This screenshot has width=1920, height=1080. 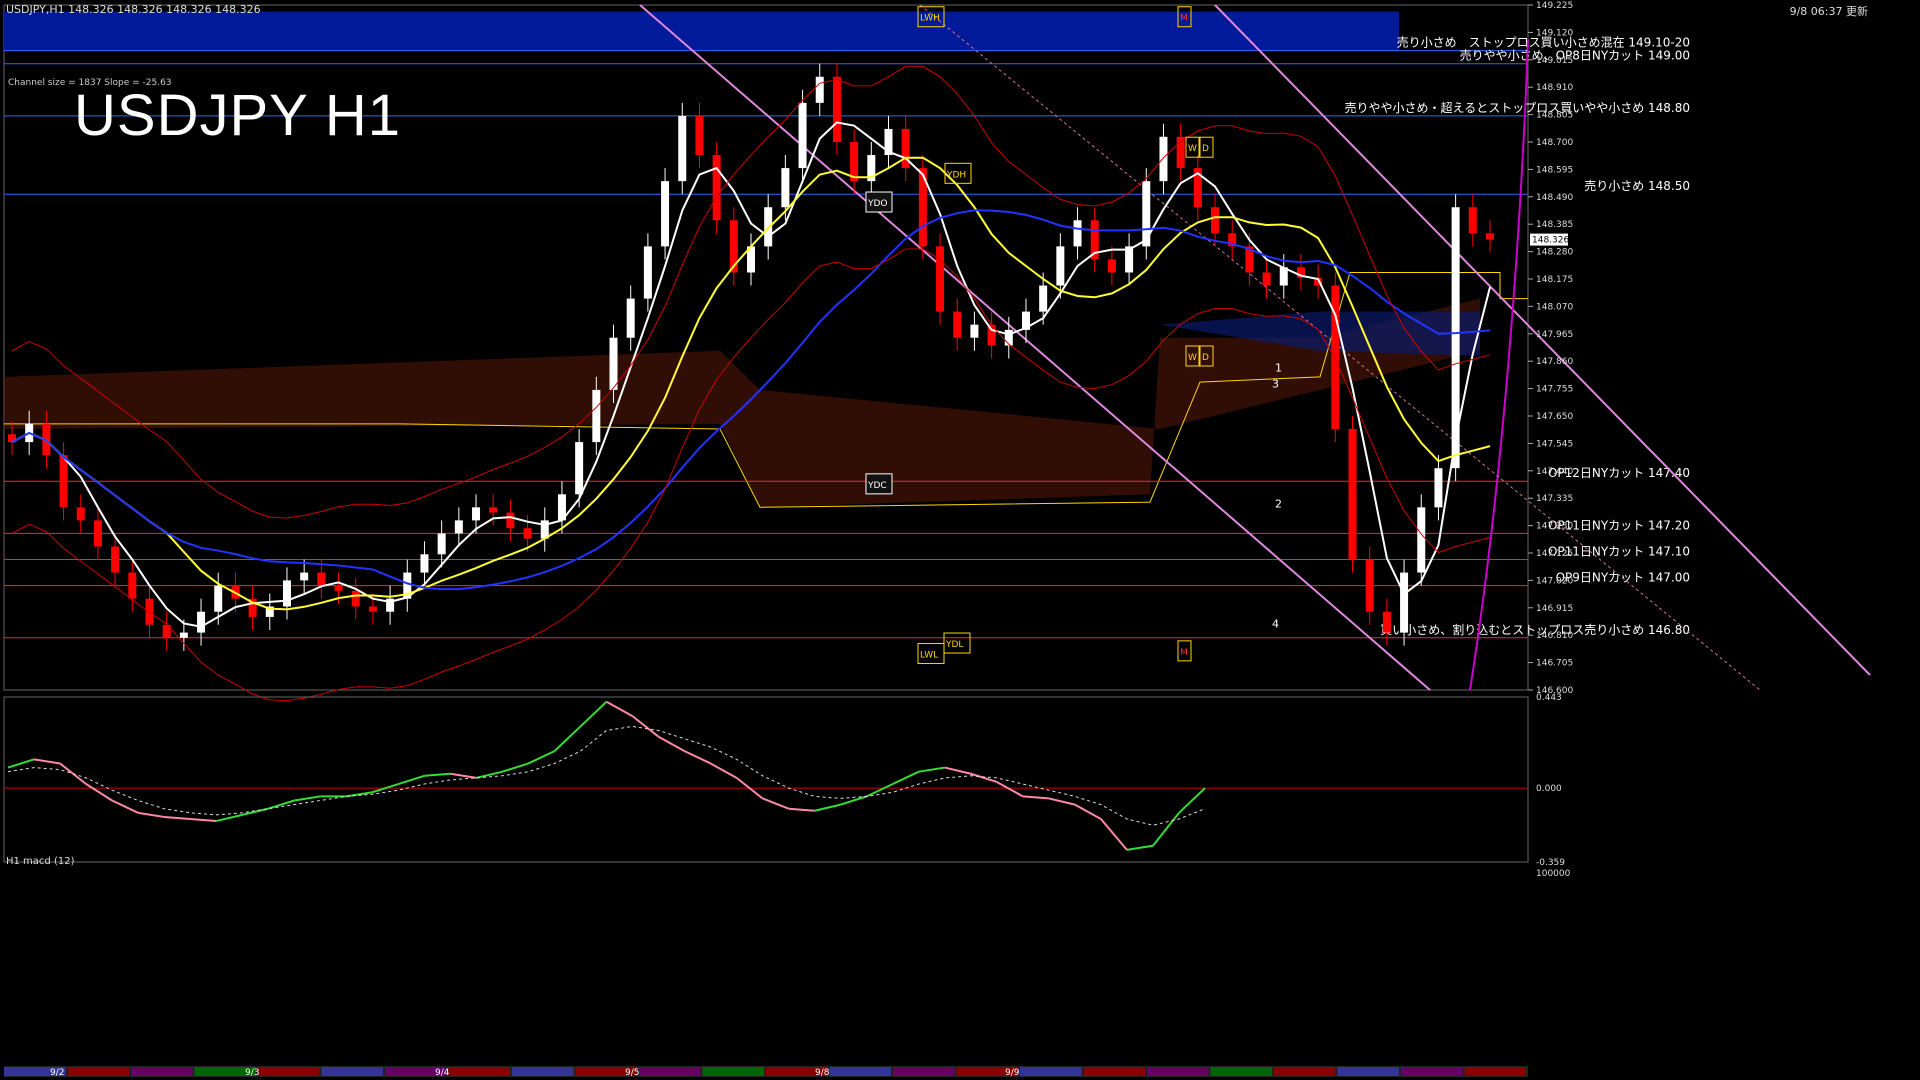 I want to click on y-tick-label: 146.600, so click(x=1554, y=691).